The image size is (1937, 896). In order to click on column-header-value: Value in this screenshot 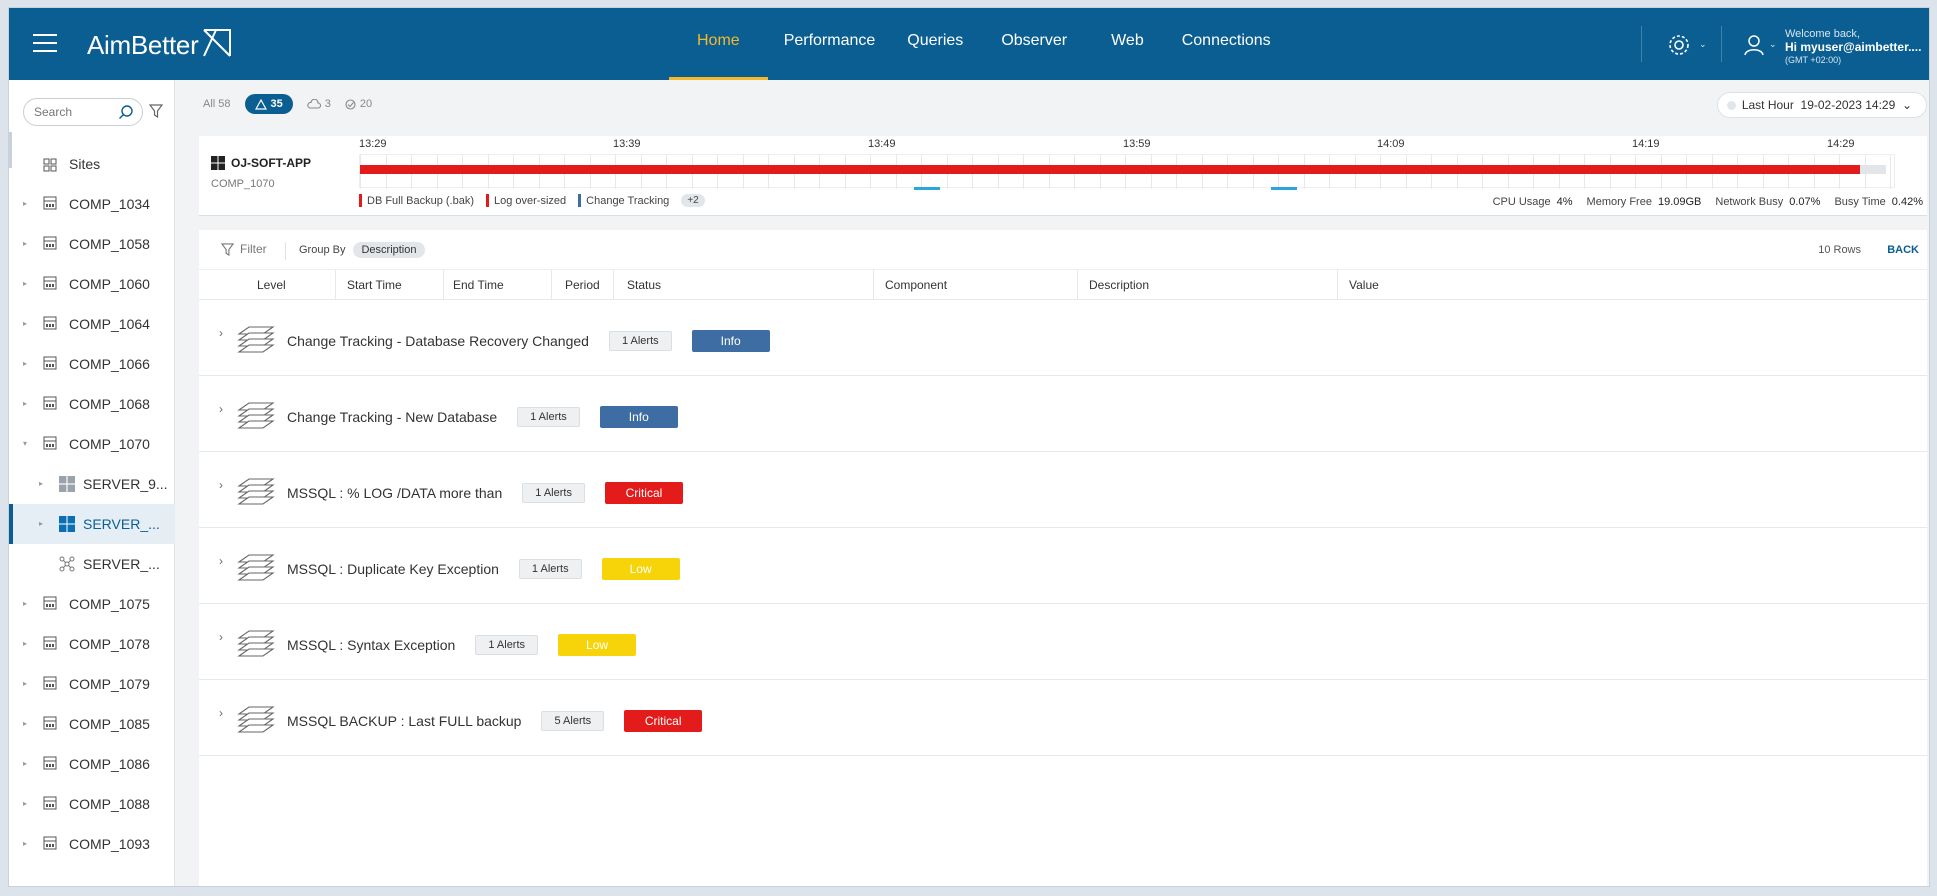, I will do `click(1364, 285)`.